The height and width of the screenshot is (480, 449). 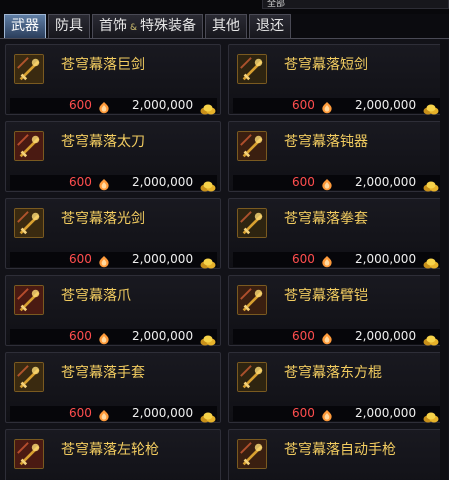 I want to click on knuckle-icon, so click(x=252, y=223).